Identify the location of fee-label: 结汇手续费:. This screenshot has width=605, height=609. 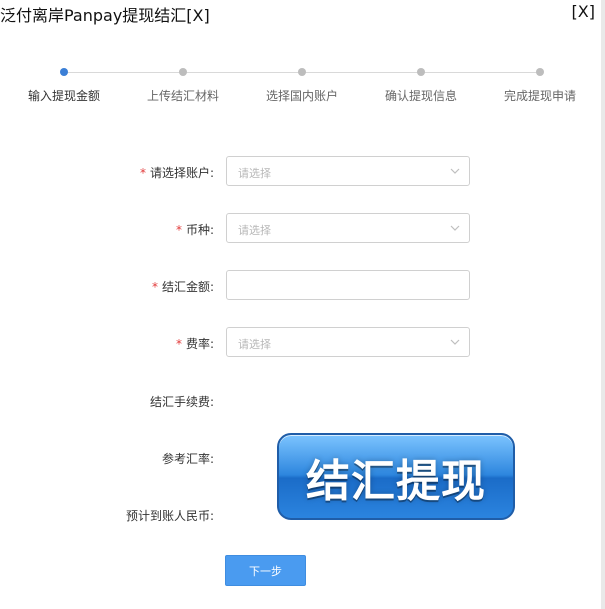
(181, 402).